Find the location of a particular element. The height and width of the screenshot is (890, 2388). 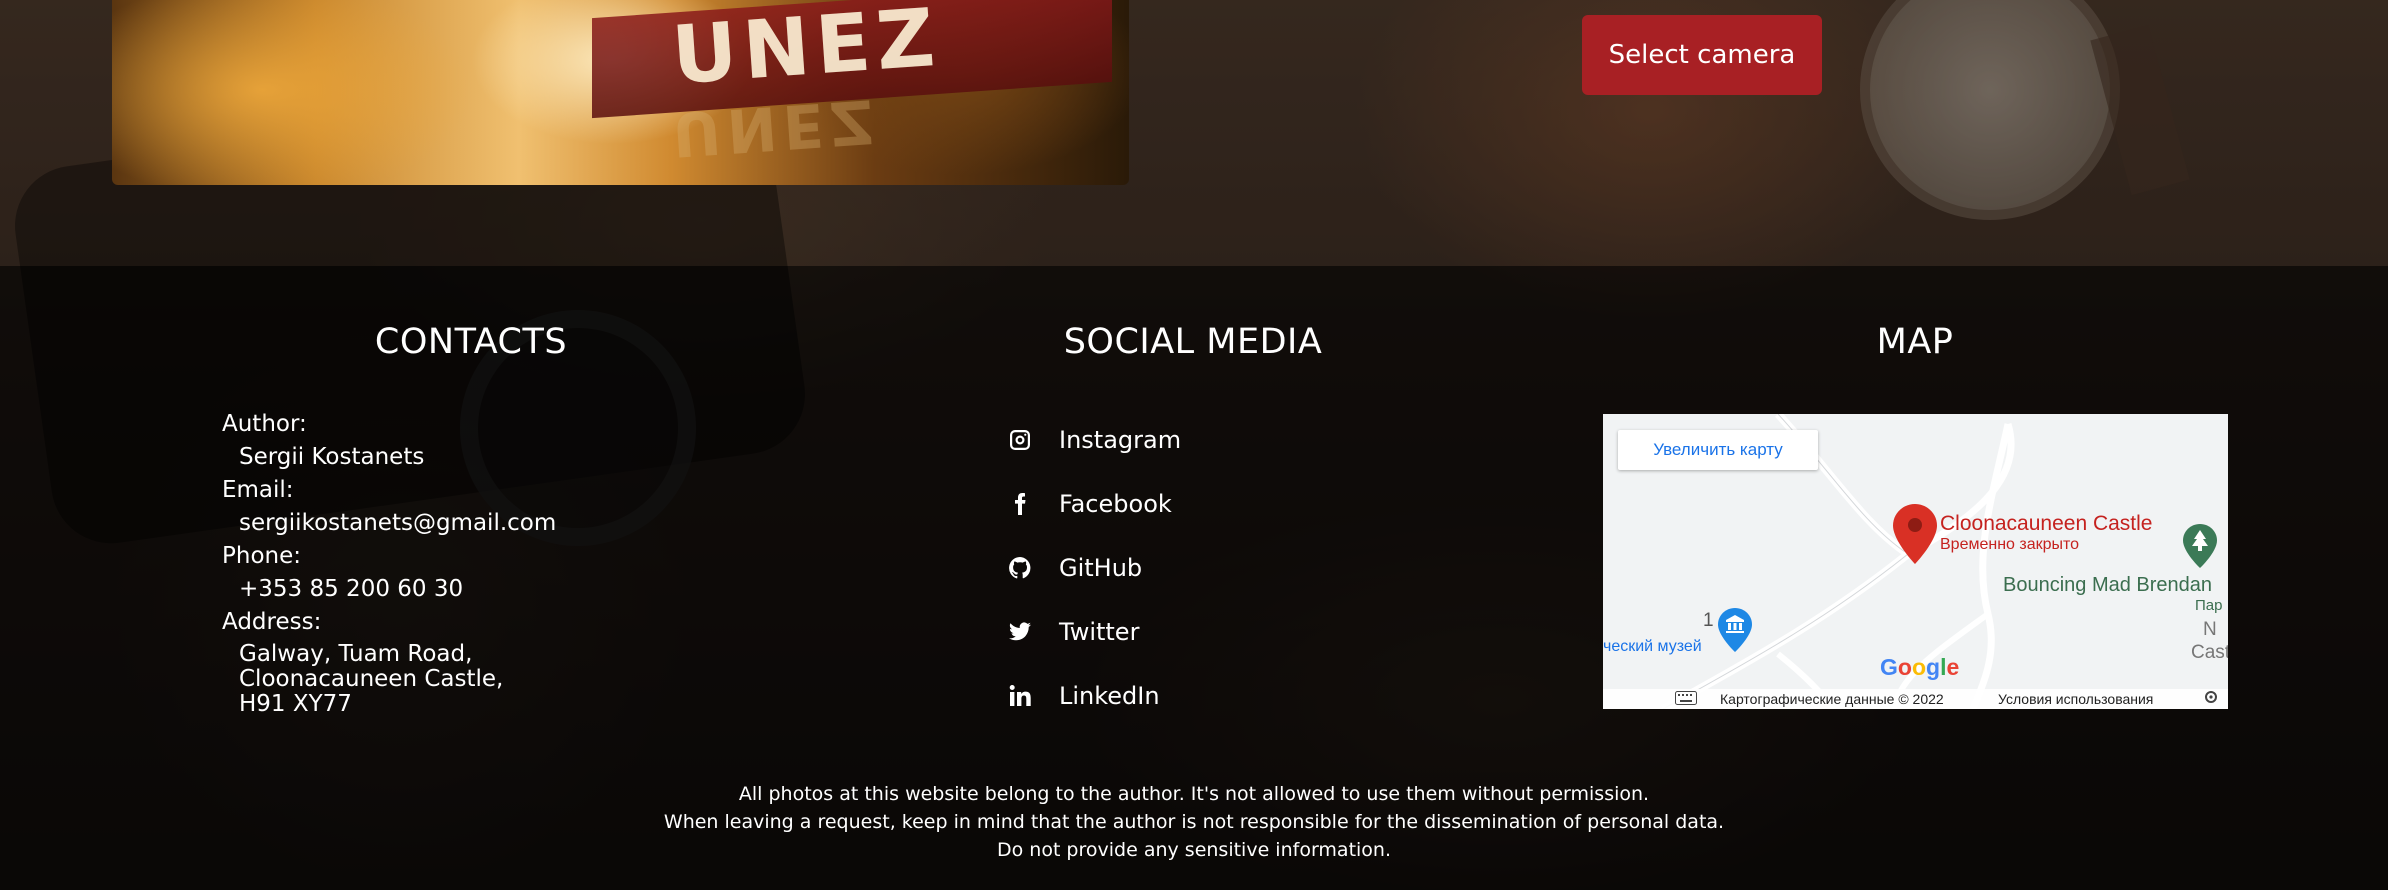

museum-icon is located at coordinates (1735, 632).